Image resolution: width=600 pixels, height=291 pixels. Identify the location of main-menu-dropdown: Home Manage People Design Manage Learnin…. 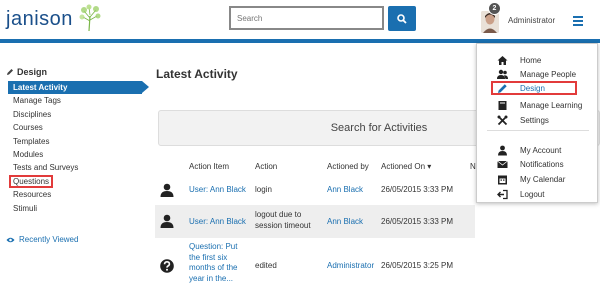
(537, 123).